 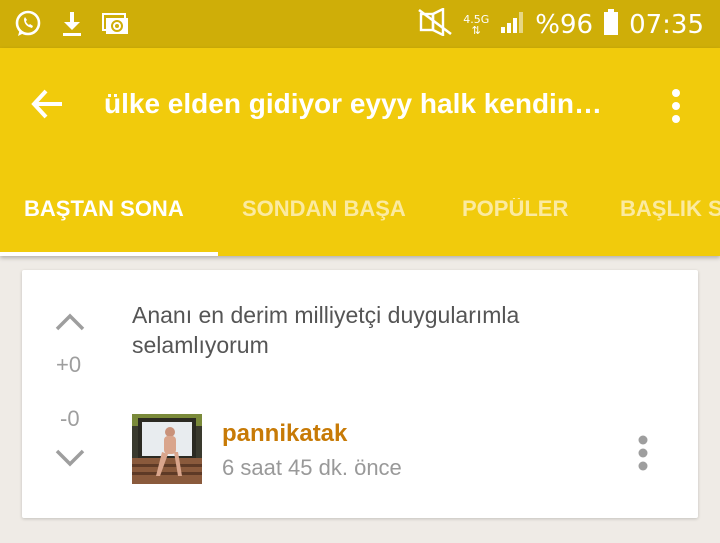 What do you see at coordinates (512, 24) in the screenshot?
I see `signal-icon` at bounding box center [512, 24].